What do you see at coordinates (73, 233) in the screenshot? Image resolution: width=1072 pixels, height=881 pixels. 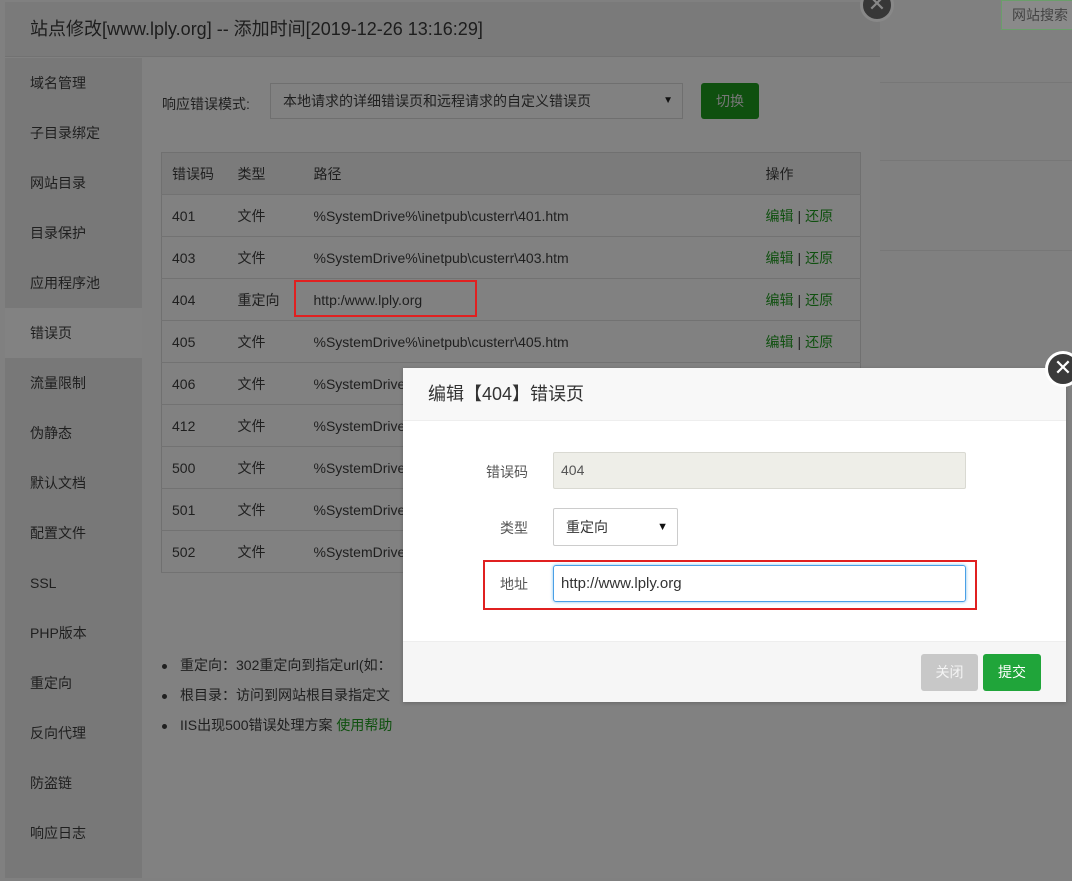 I see `sidebar-item: 目录保护` at bounding box center [73, 233].